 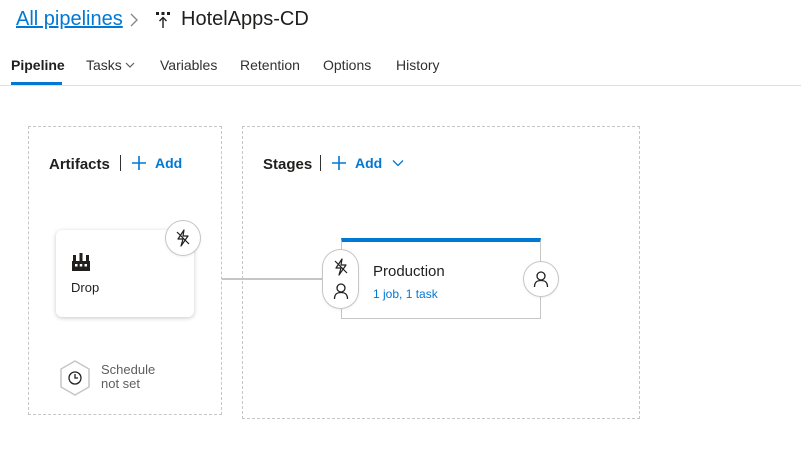 I want to click on add-stage-label: Add, so click(x=369, y=163).